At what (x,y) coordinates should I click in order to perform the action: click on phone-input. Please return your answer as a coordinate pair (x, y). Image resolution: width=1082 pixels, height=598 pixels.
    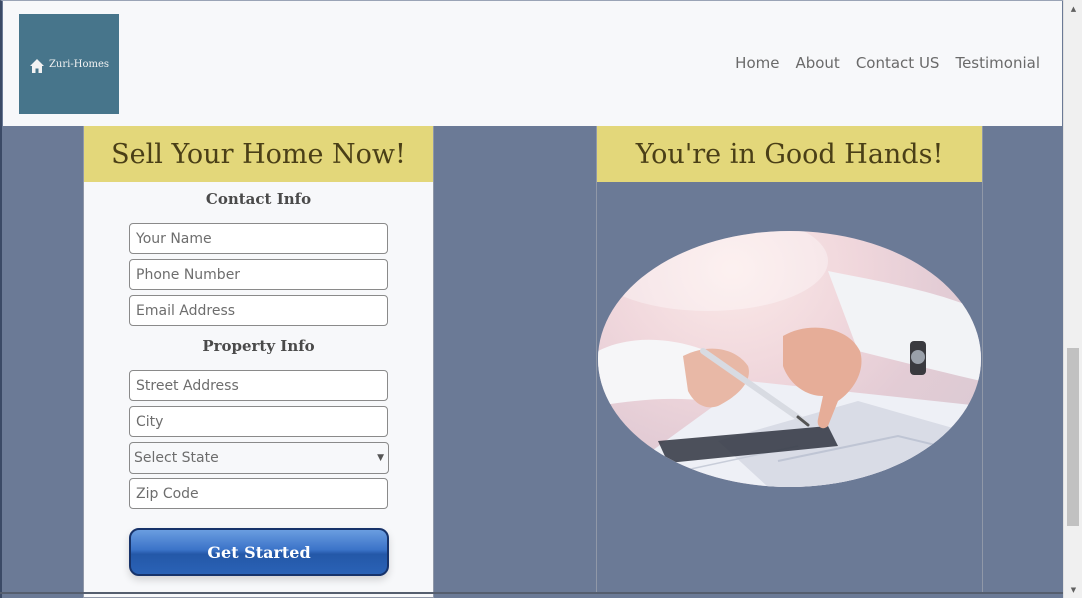
    Looking at the image, I should click on (258, 274).